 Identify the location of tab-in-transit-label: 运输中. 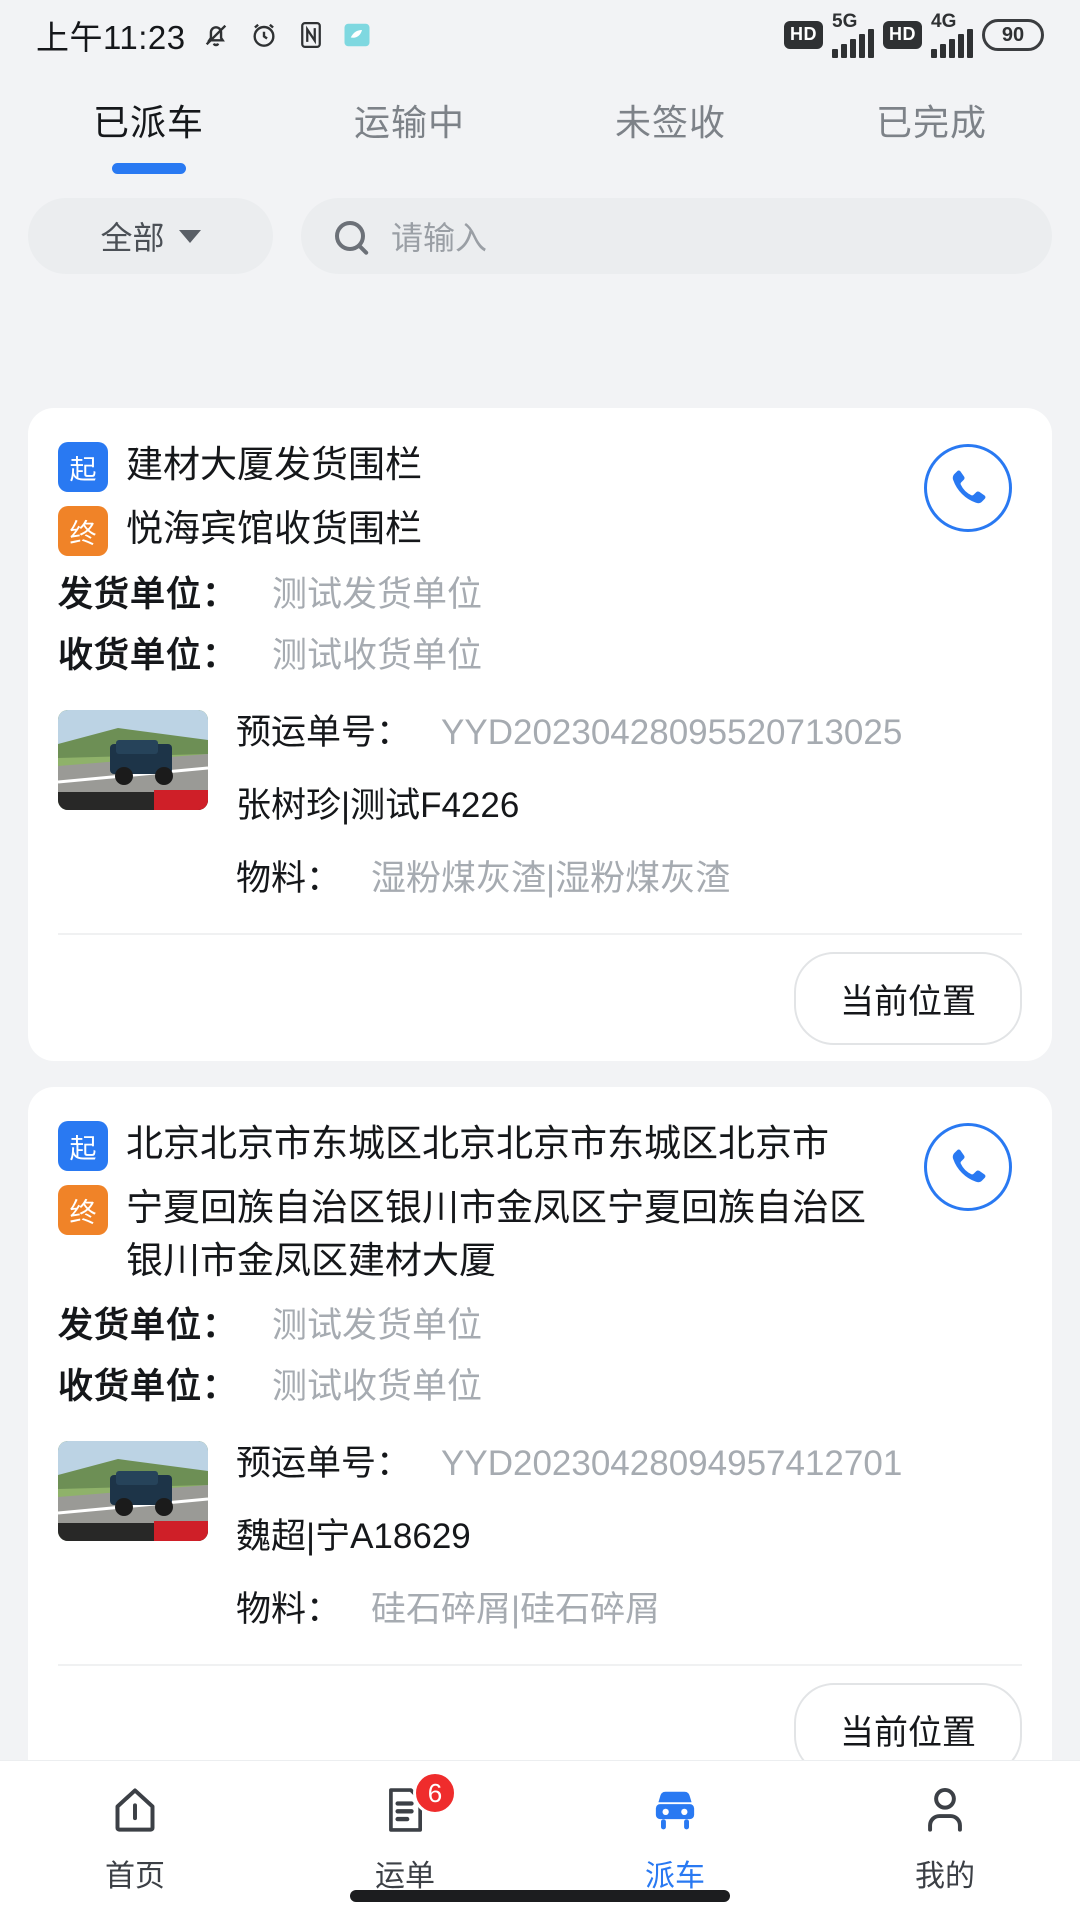
(409, 122).